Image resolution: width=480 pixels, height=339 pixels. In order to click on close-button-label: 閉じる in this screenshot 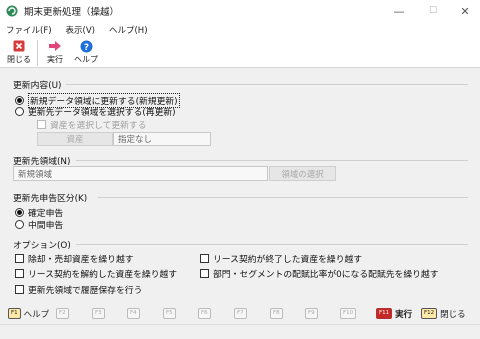, I will do `click(19, 59)`.